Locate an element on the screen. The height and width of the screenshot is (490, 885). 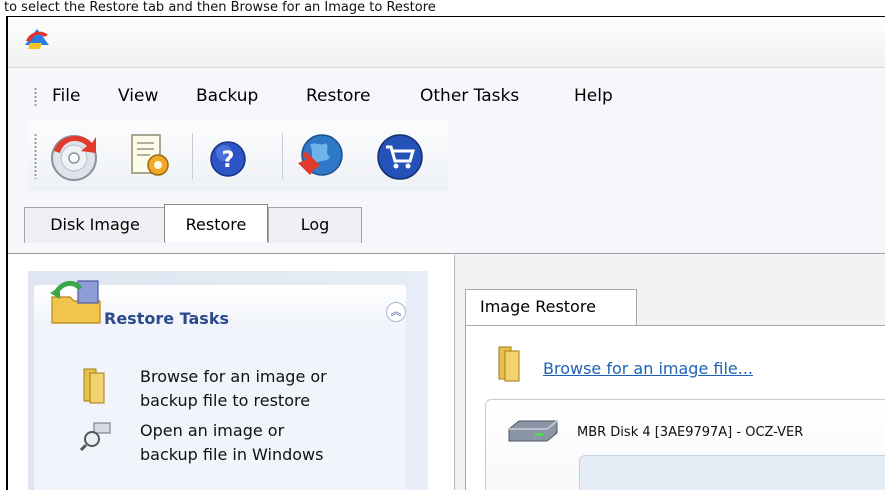
disk-backup-icon is located at coordinates (74, 158).